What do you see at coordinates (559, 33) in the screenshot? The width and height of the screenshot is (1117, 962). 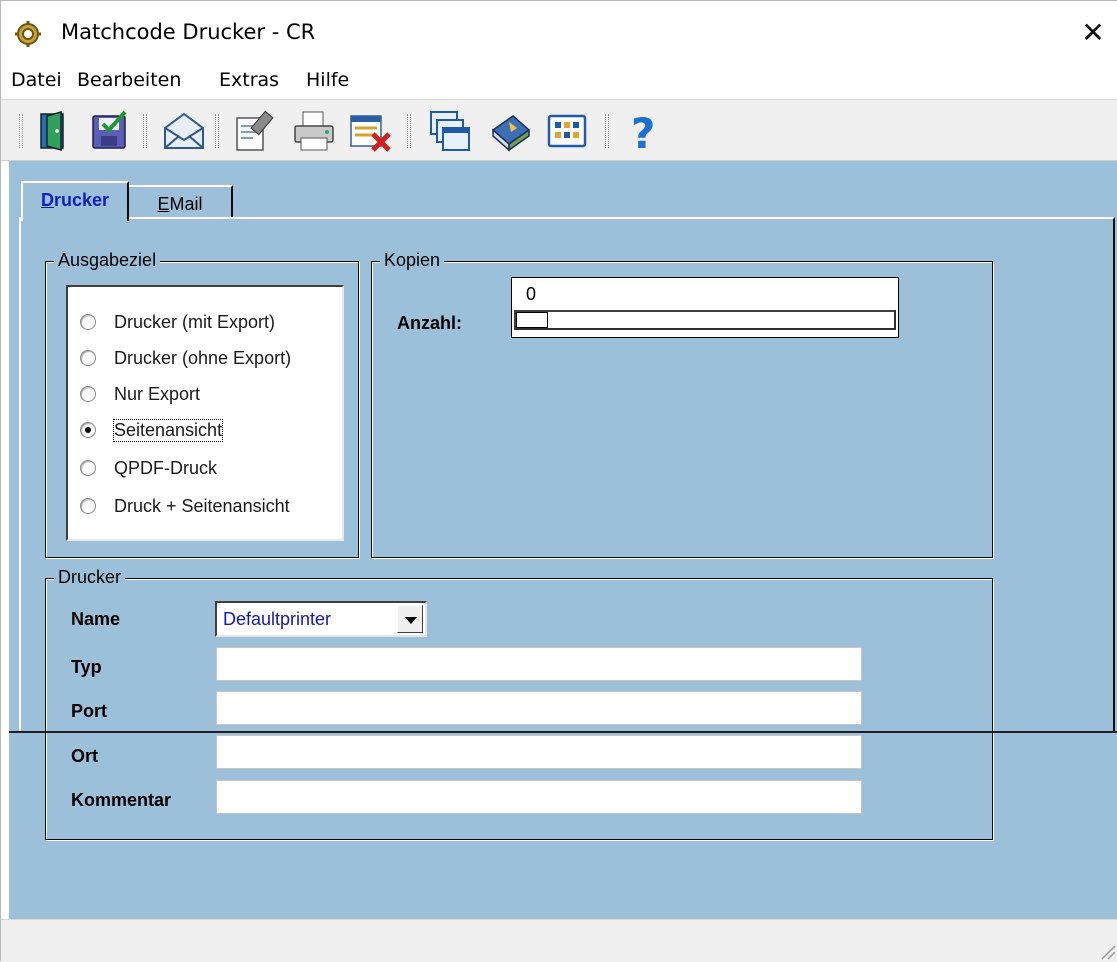 I see `title-bar: Matchcode Drucker - CR ✕` at bounding box center [559, 33].